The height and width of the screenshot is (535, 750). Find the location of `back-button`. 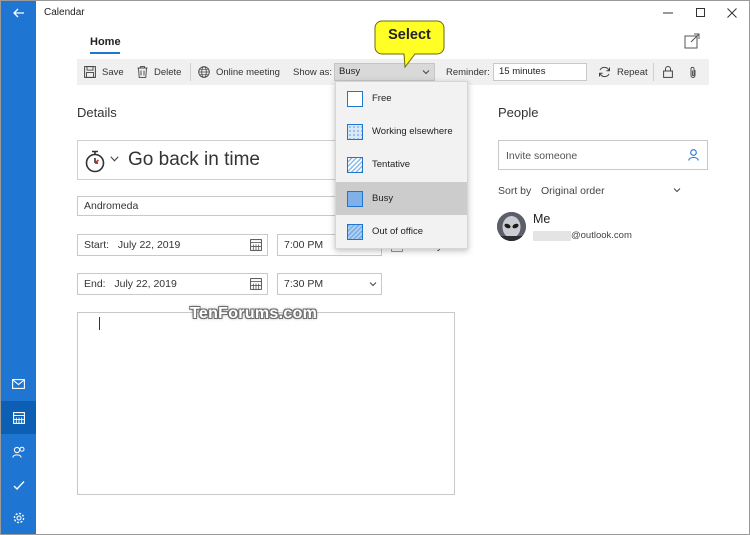

back-button is located at coordinates (18, 13).